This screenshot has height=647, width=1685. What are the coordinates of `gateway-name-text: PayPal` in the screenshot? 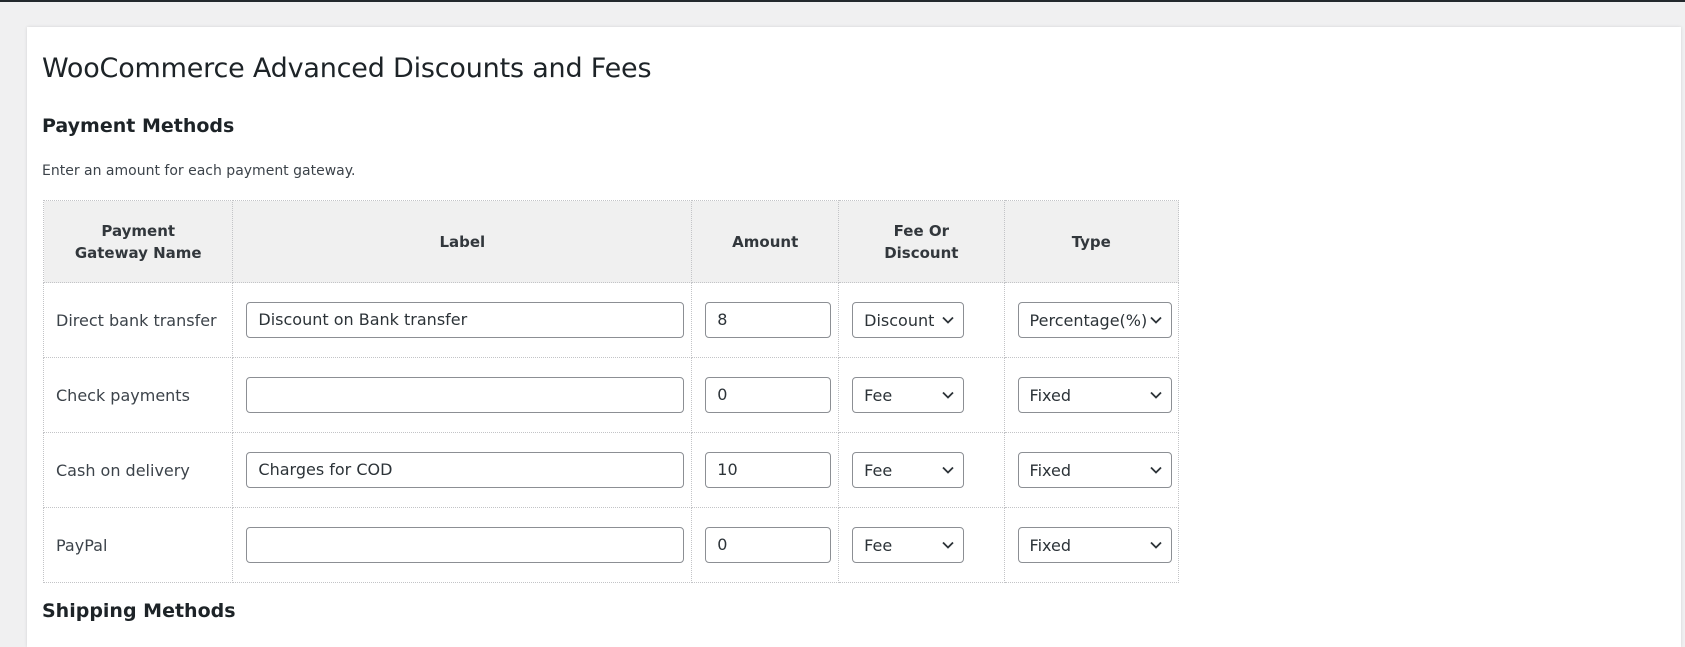 It's located at (82, 545).